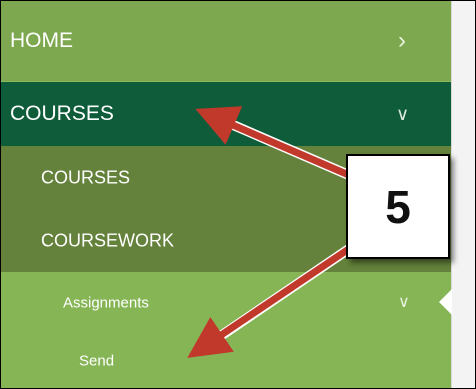 The image size is (476, 389). What do you see at coordinates (86, 177) in the screenshot?
I see `submenu-item-courses-label: COURSES` at bounding box center [86, 177].